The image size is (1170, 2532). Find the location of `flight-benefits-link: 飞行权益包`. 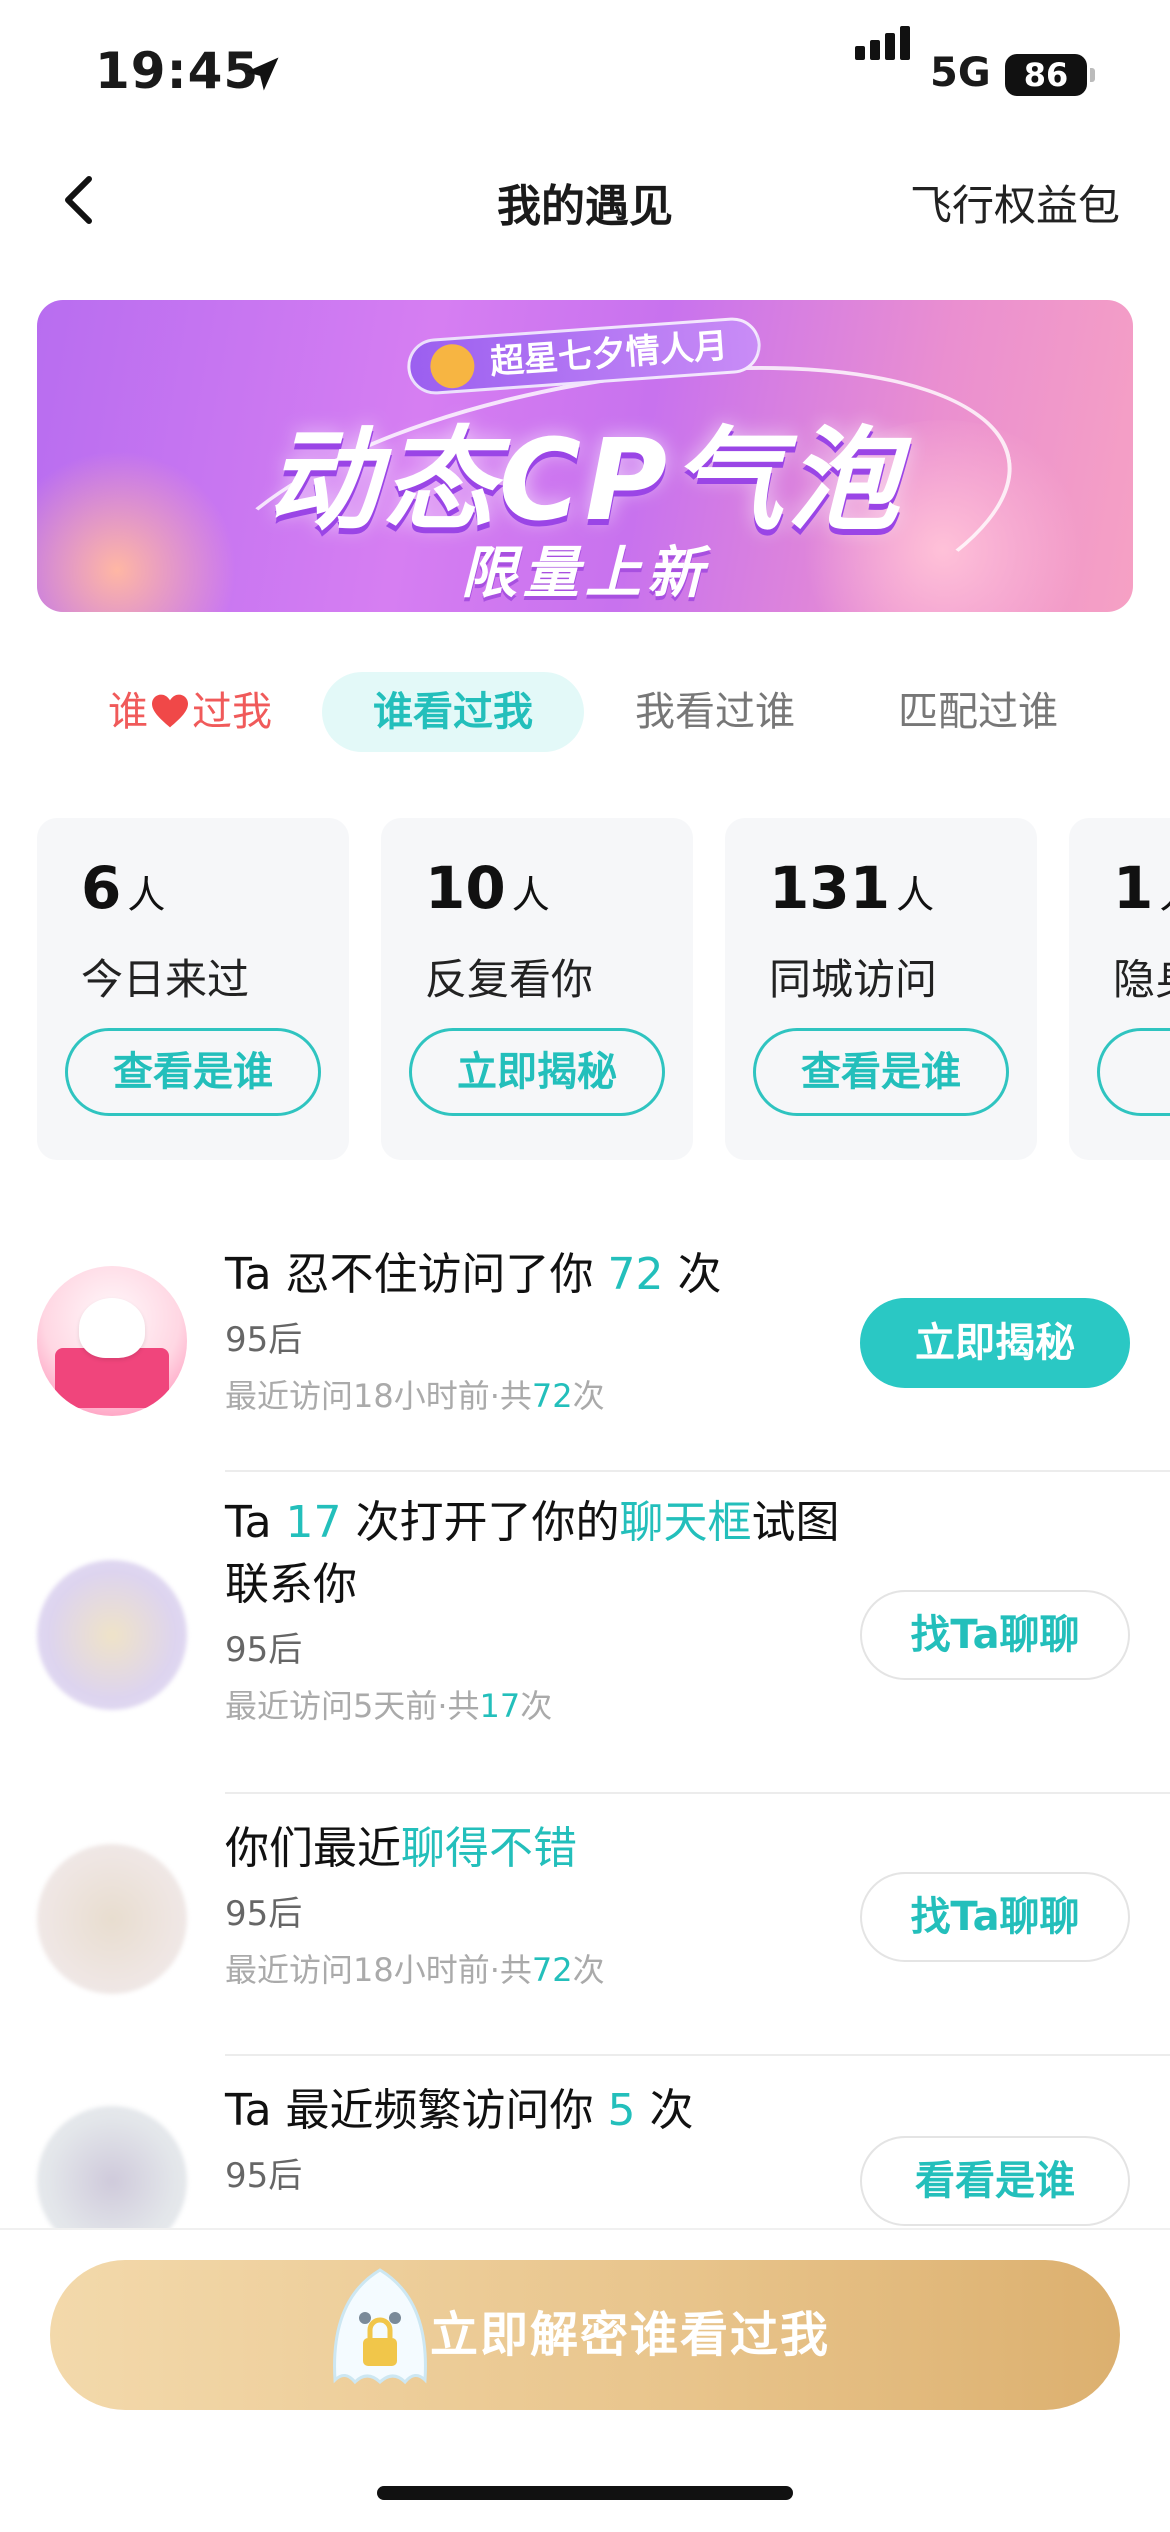

flight-benefits-link: 飞行权益包 is located at coordinates (1015, 202).